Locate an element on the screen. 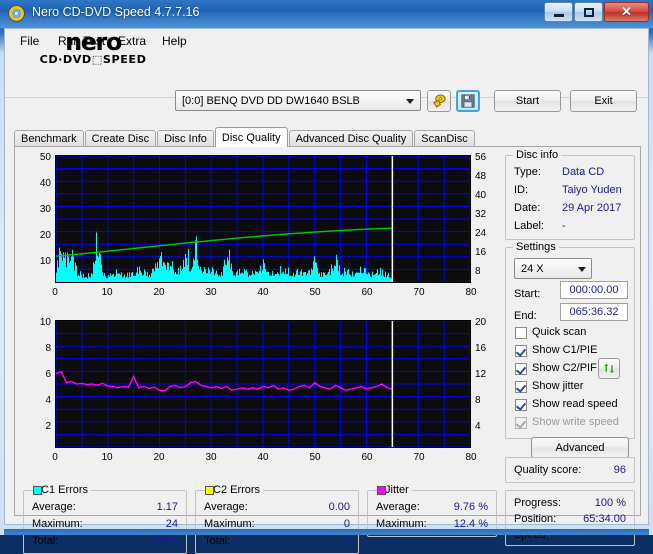  chart2-ytick-10: 10 is located at coordinates (45, 322).